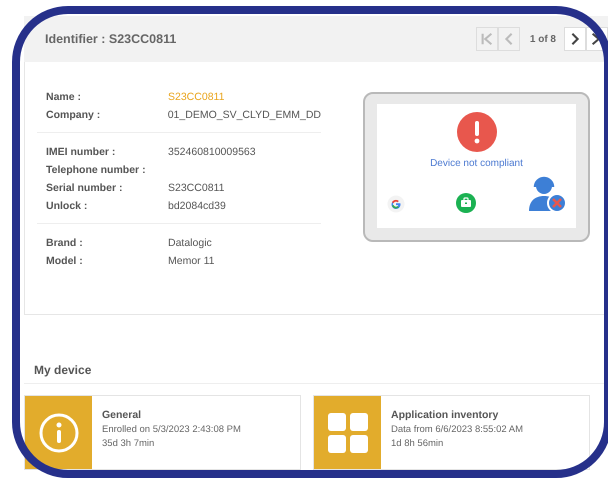  I want to click on summary-card: Application inventory Data from 6/6/2023 8:55:02 AM 1d 8h 56min, so click(451, 432).